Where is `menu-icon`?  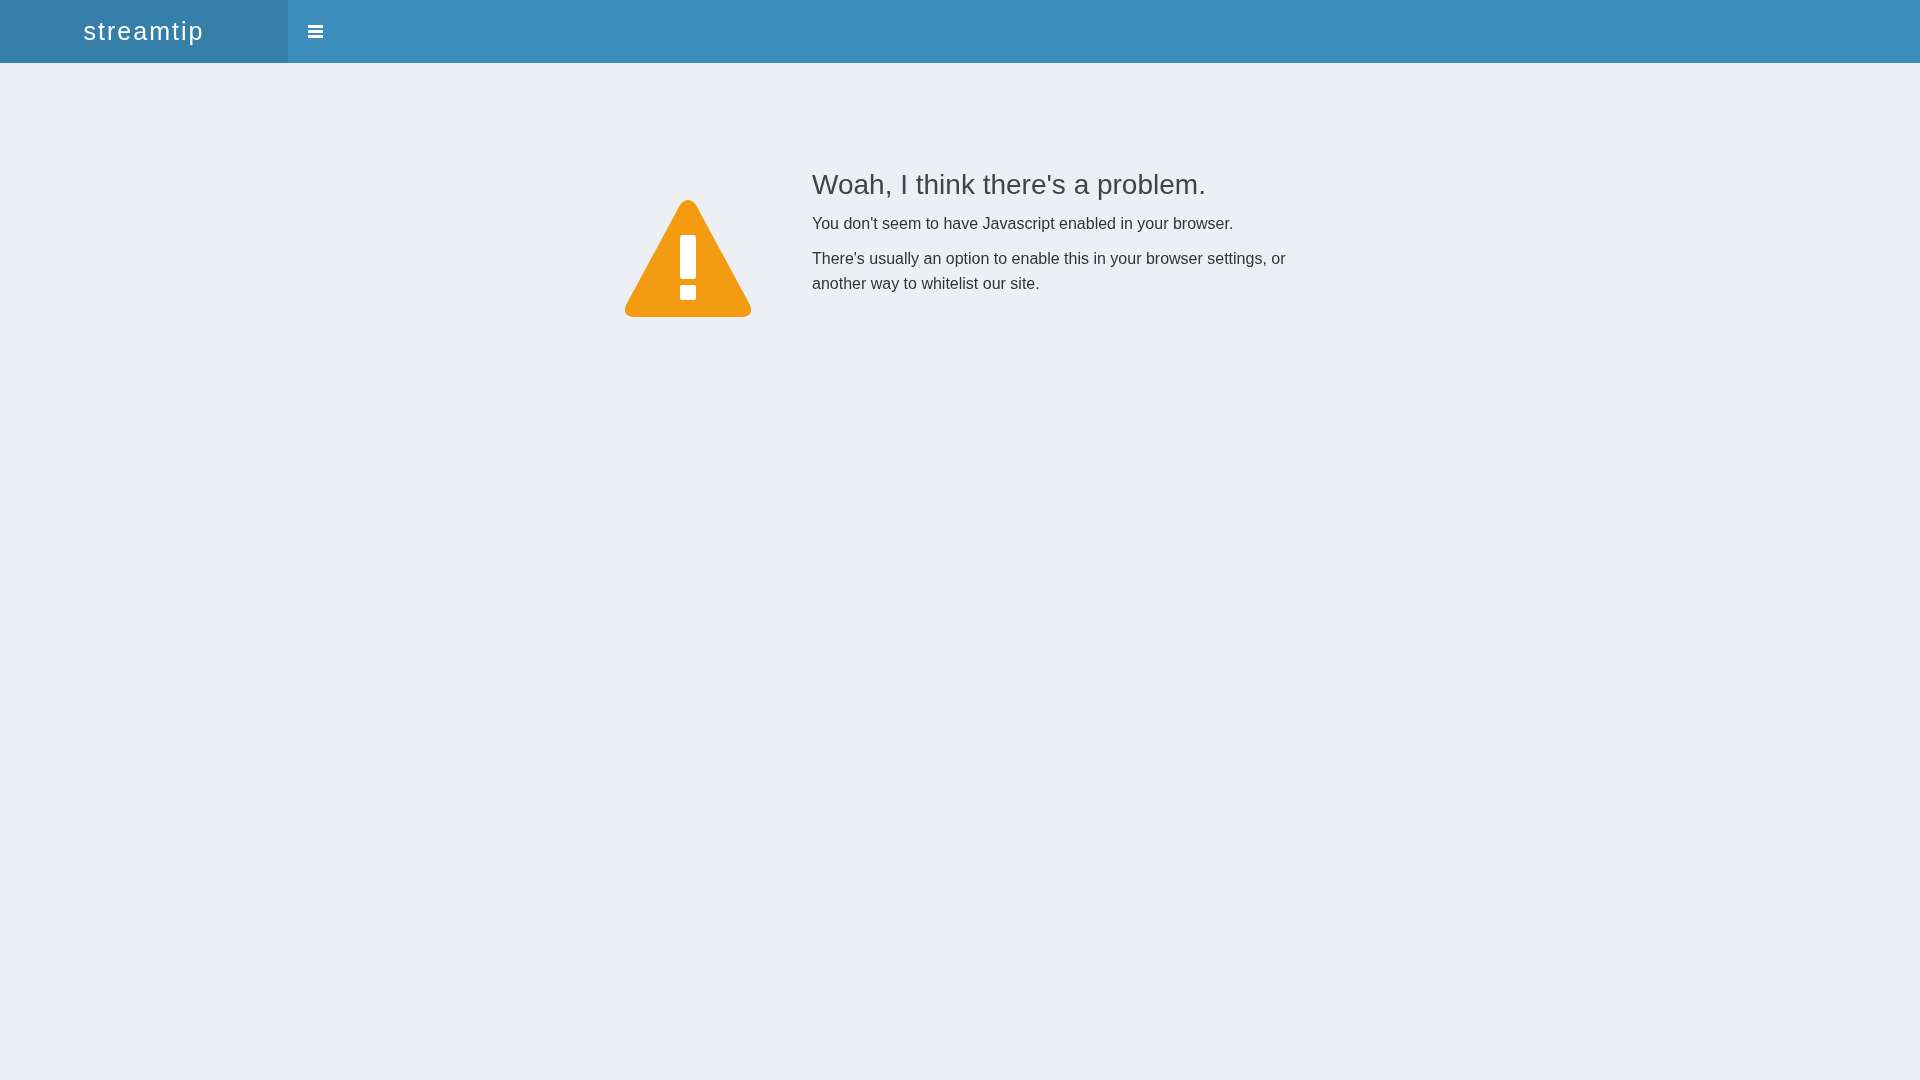
menu-icon is located at coordinates (315, 31).